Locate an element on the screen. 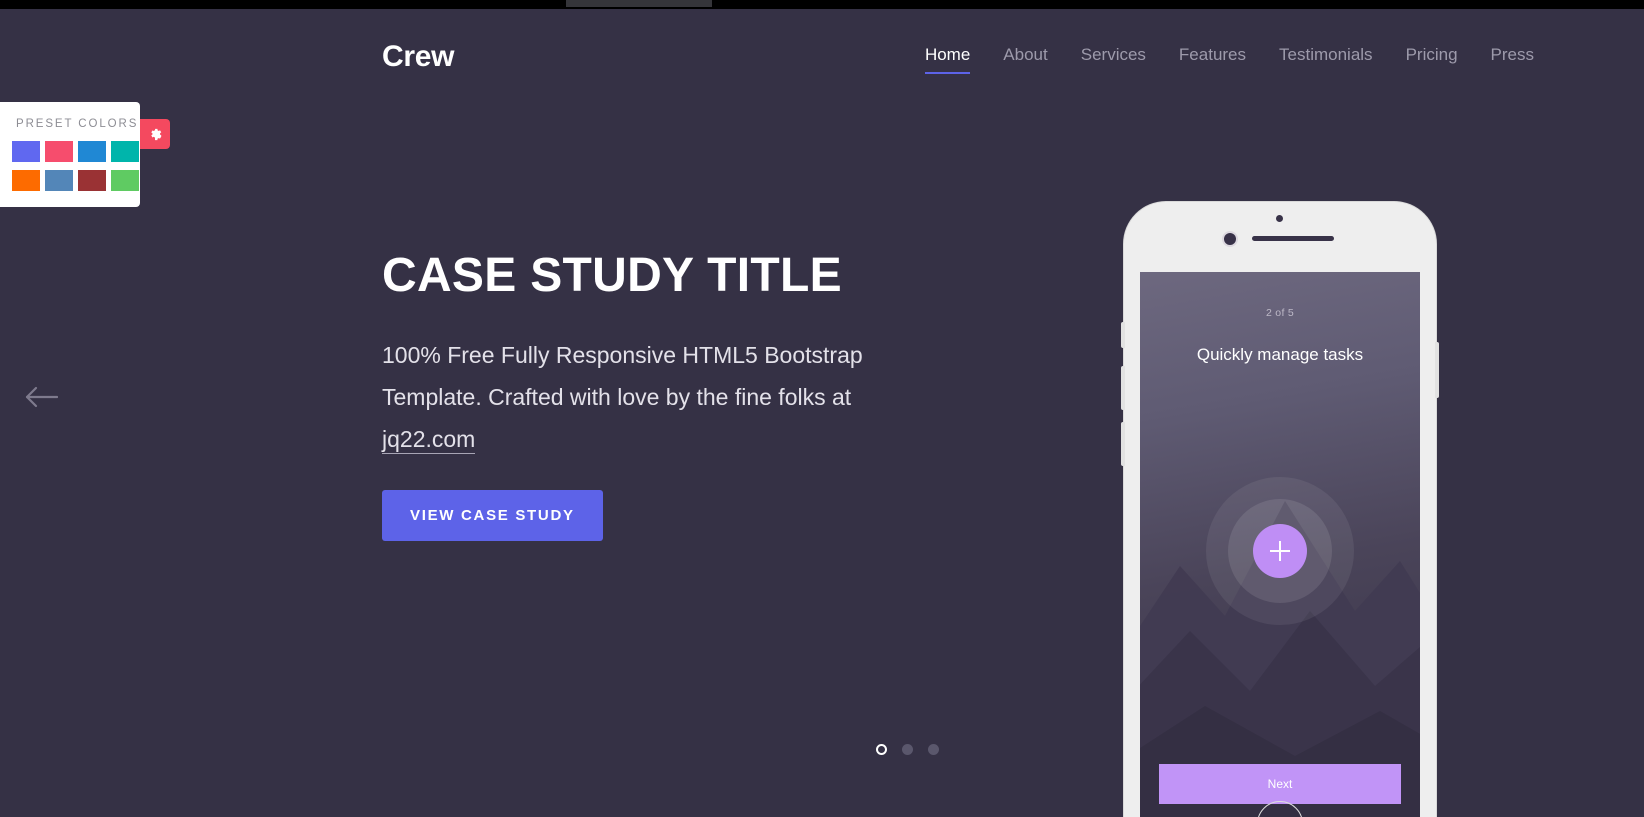 The height and width of the screenshot is (817, 1644). browser-chrome-strip is located at coordinates (822, 4).